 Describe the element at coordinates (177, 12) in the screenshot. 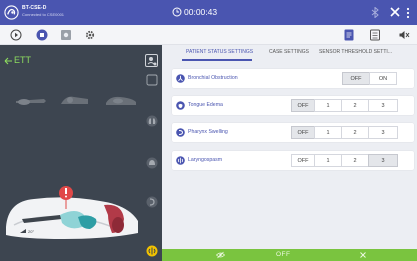

I see `clock-icon` at that location.